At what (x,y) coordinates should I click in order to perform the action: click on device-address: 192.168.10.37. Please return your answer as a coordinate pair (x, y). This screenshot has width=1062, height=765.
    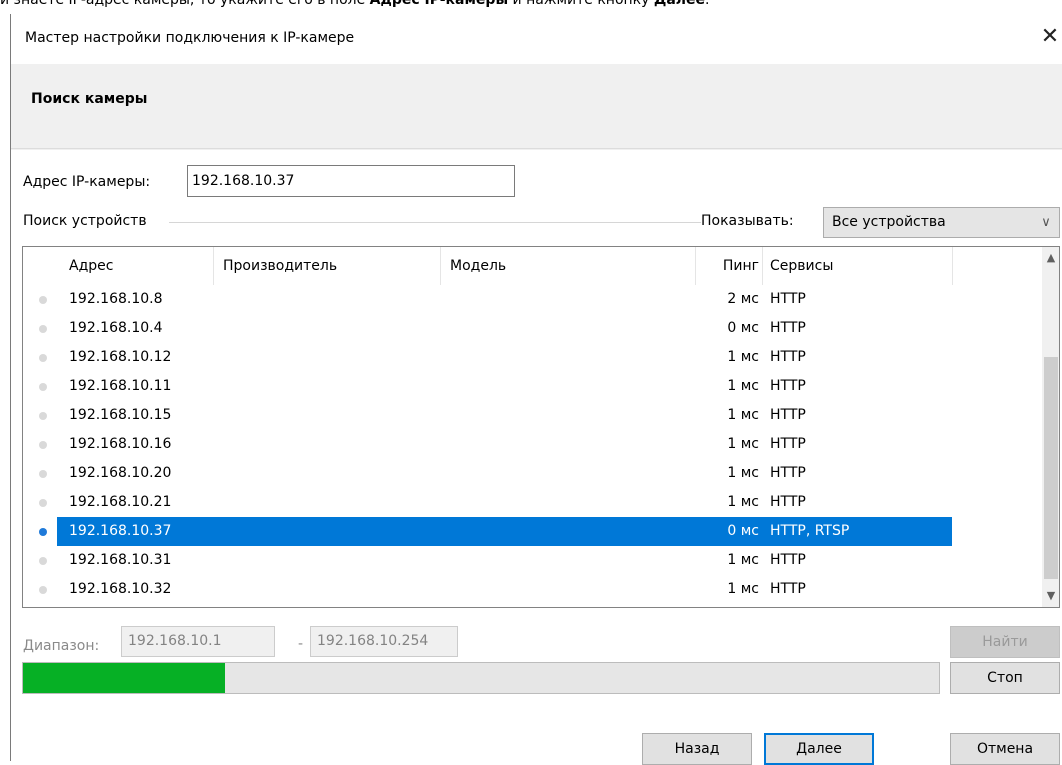
    Looking at the image, I should click on (120, 531).